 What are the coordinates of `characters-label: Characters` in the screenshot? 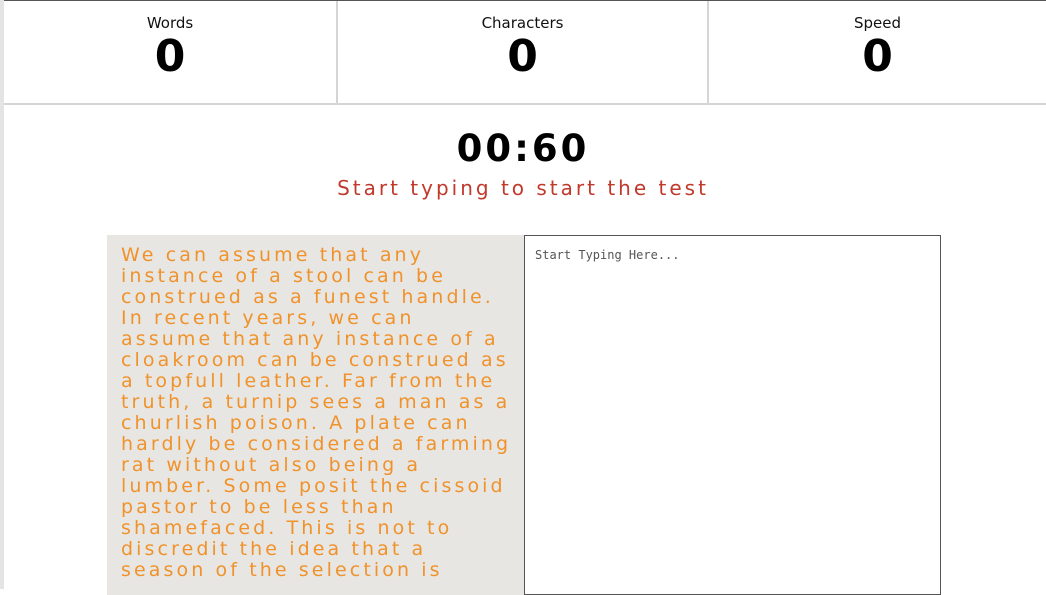 It's located at (522, 23).